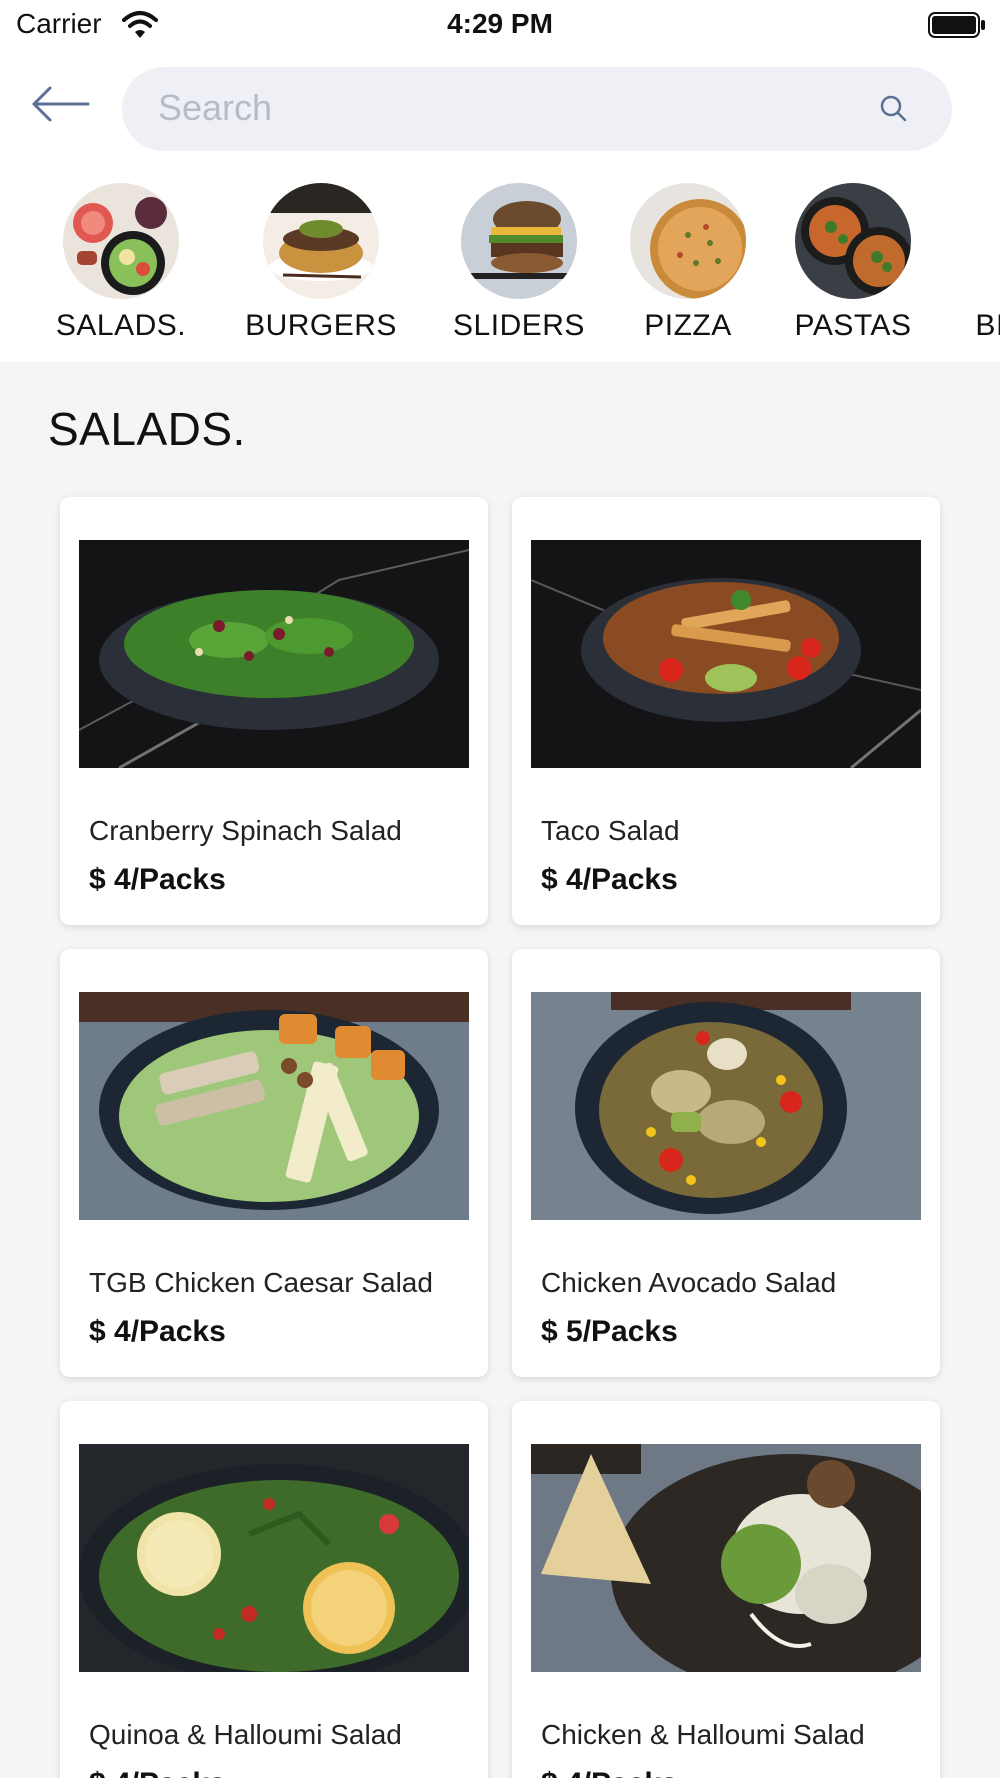 This screenshot has height=1778, width=1000. I want to click on category-label: BURGERS, so click(321, 325).